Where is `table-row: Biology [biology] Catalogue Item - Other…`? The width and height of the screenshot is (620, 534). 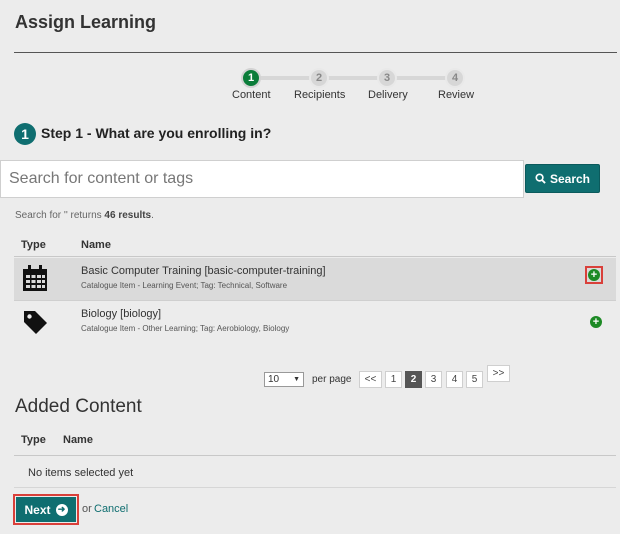
table-row: Biology [biology] Catalogue Item - Other… is located at coordinates (315, 322).